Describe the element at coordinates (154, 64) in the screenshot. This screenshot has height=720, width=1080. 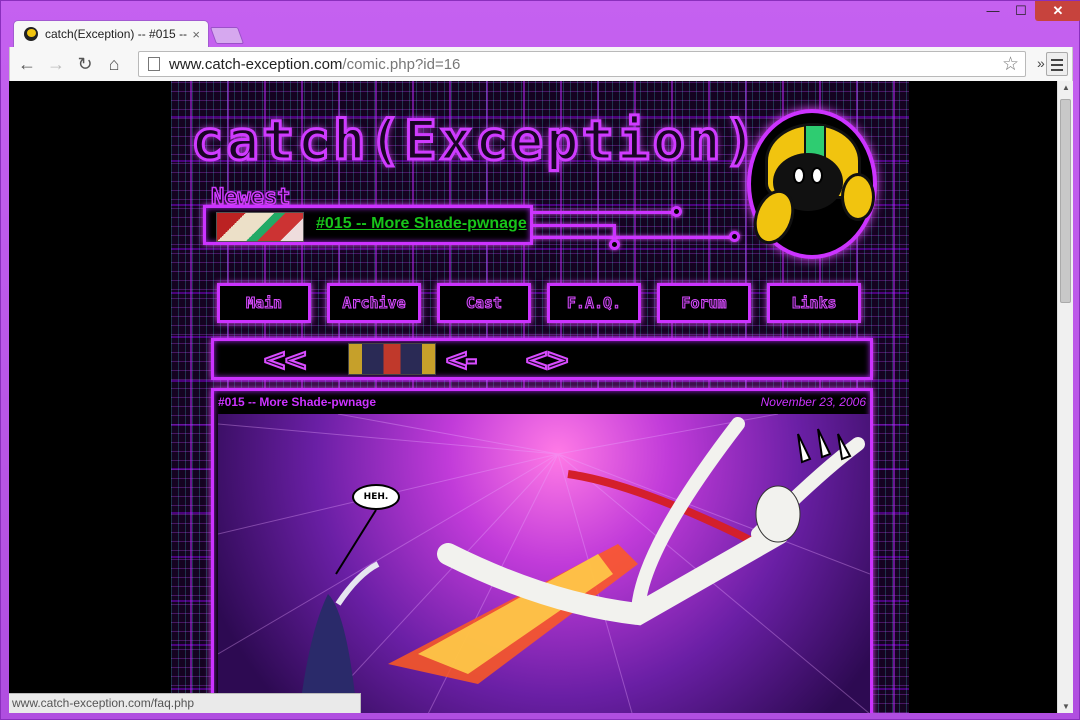
I see `page-icon` at that location.